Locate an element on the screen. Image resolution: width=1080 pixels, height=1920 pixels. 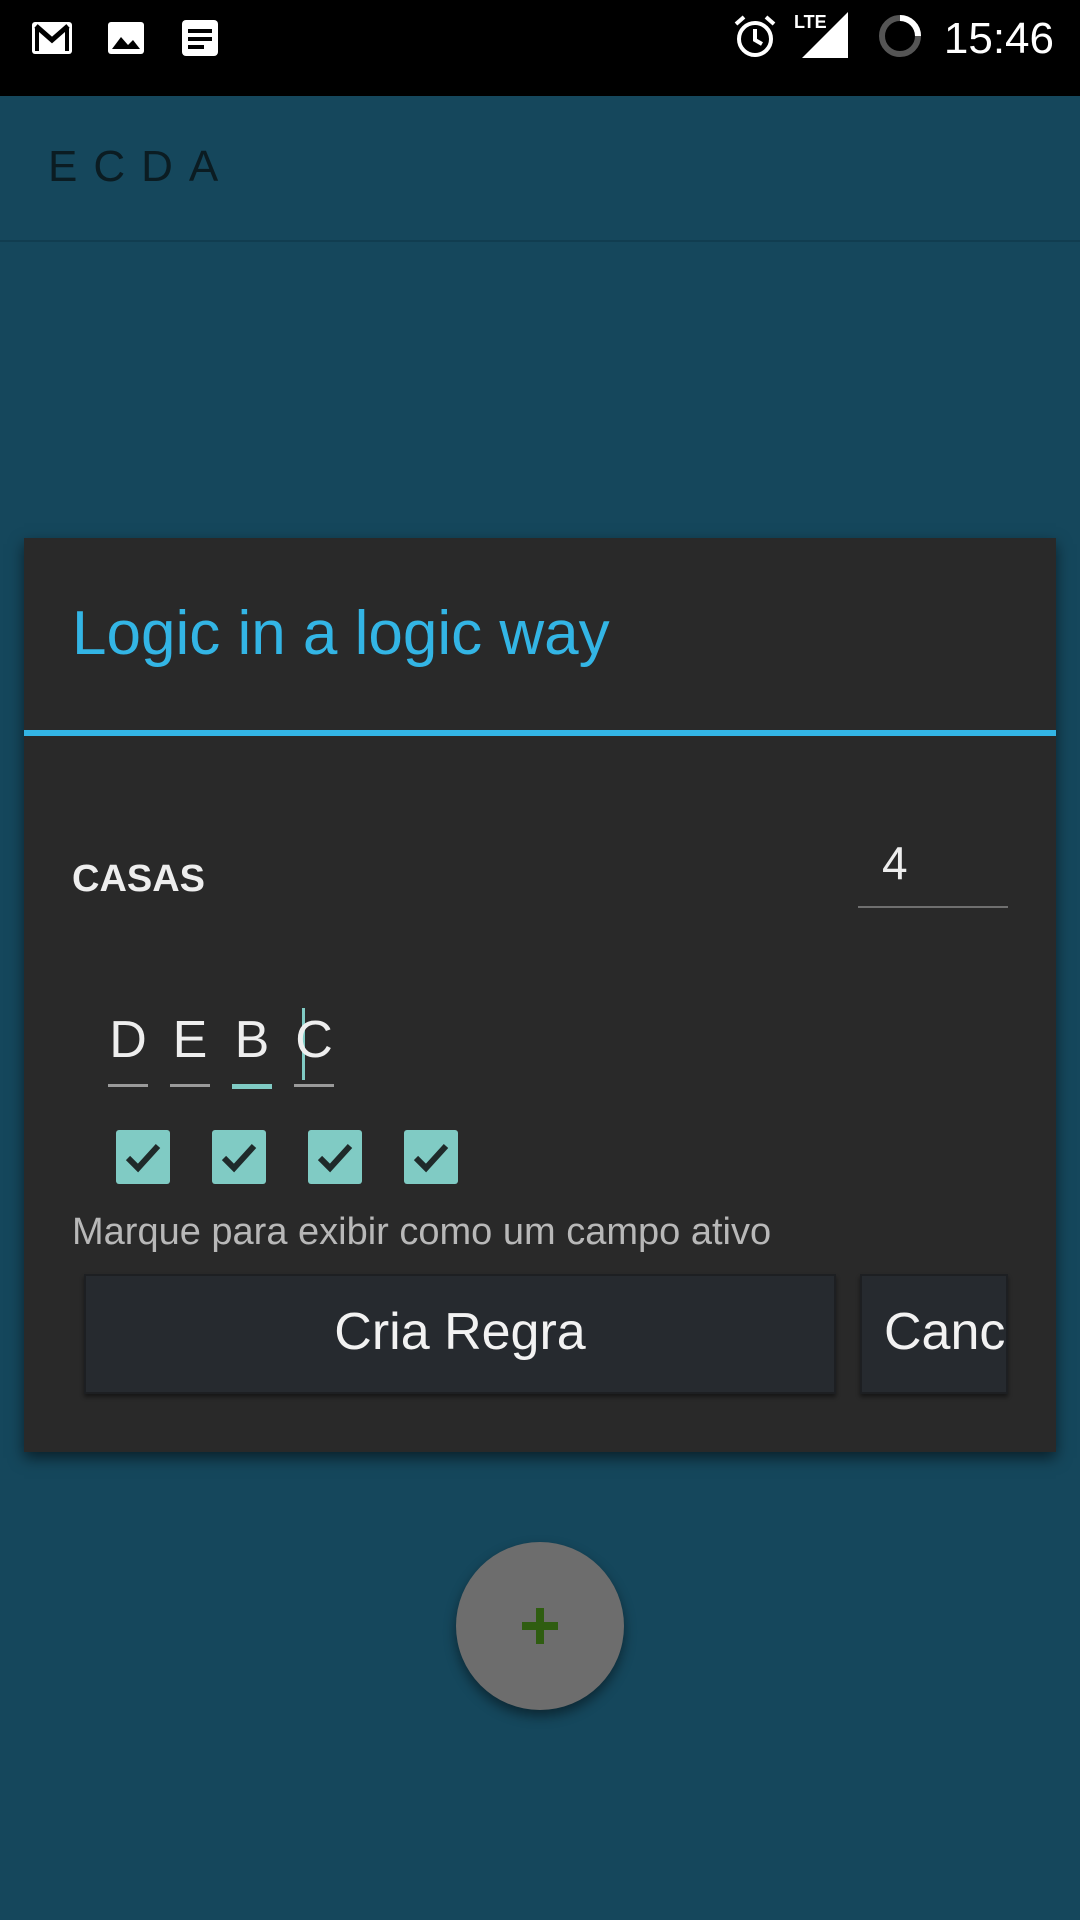
loading-icon is located at coordinates (900, 36).